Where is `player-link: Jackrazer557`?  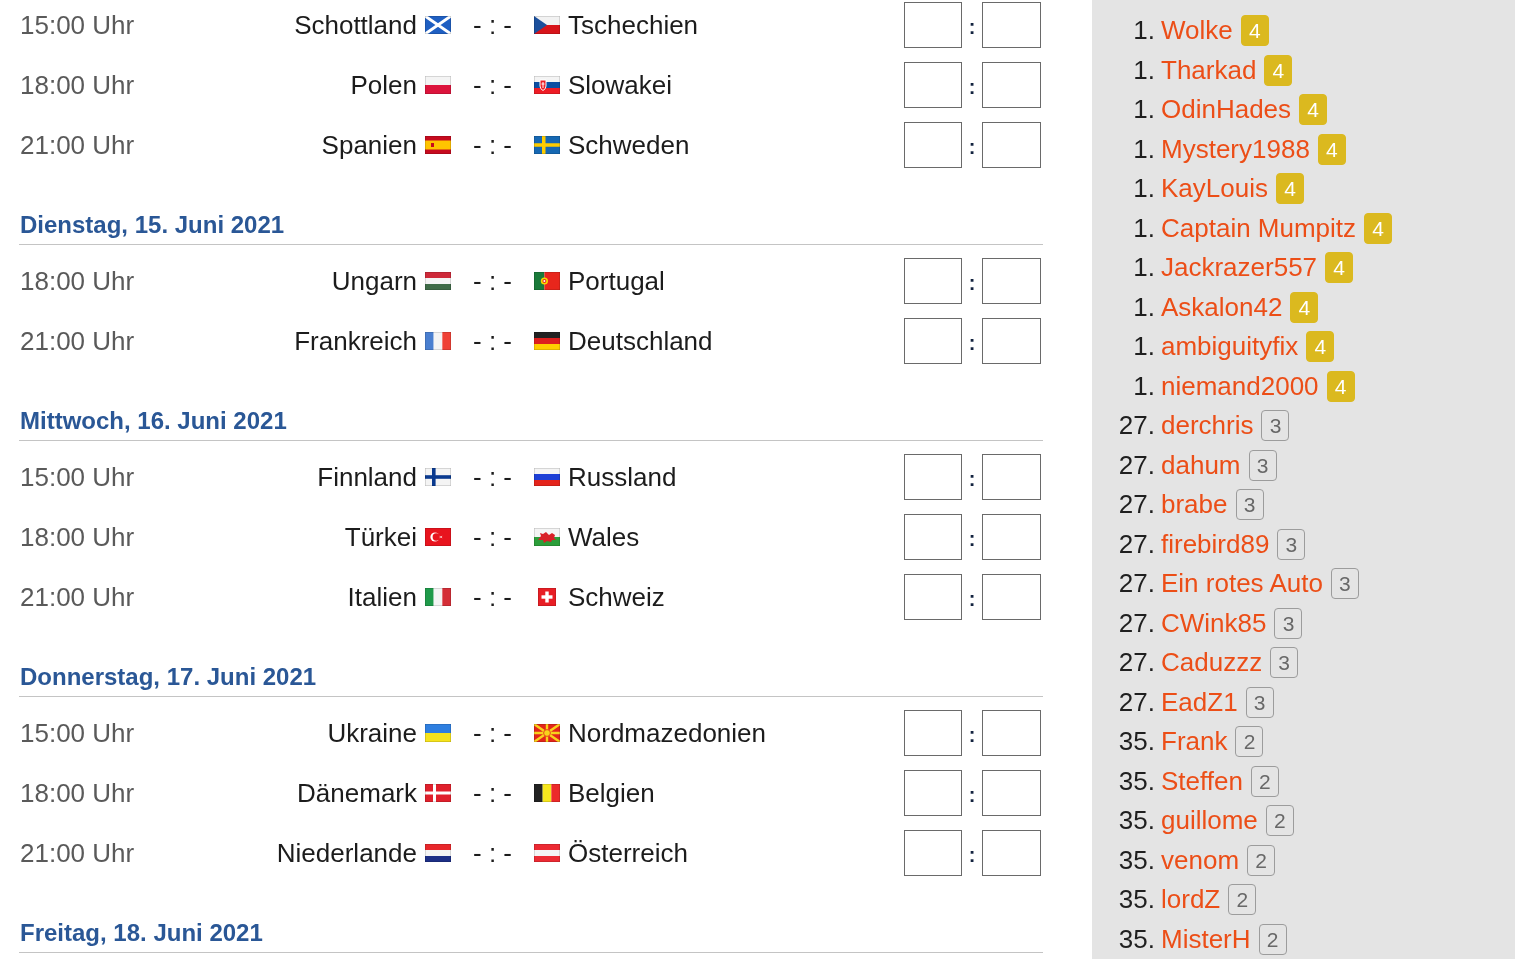 player-link: Jackrazer557 is located at coordinates (1239, 268).